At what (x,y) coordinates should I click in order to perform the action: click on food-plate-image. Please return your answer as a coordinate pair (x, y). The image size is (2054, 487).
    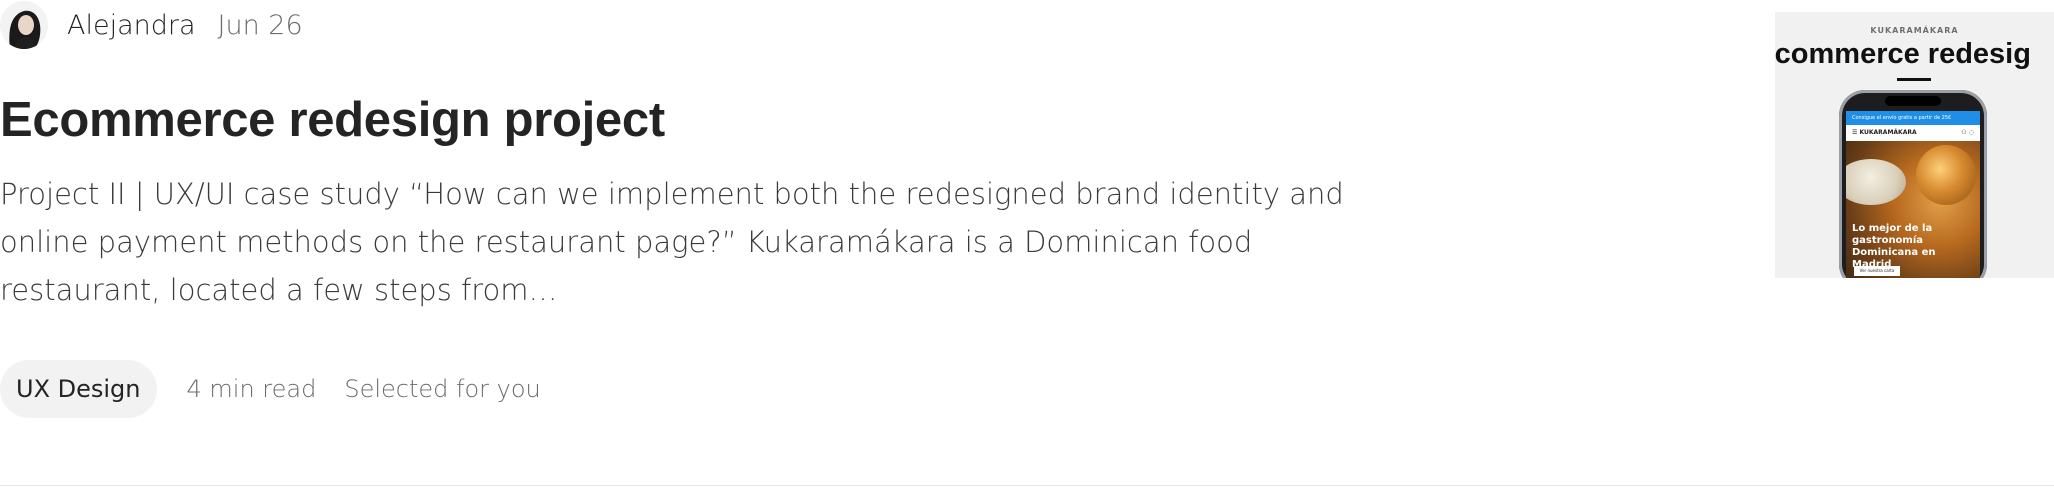
    Looking at the image, I should click on (1876, 182).